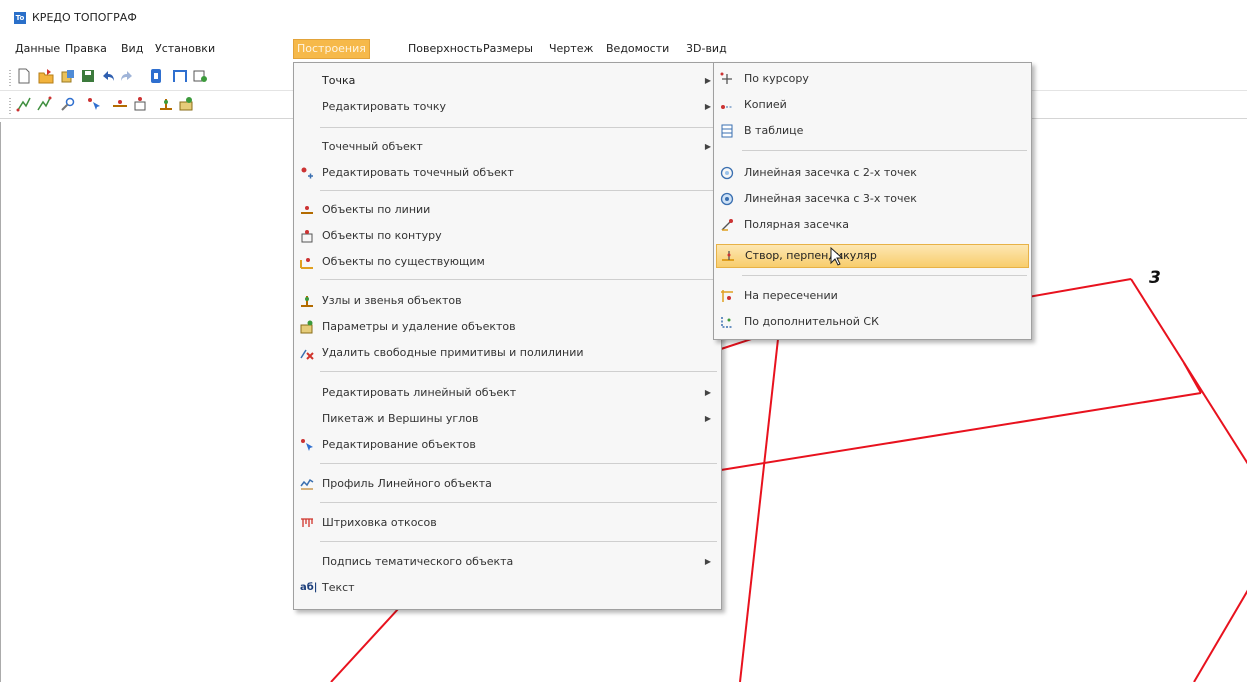 This screenshot has width=1247, height=682. I want to click on polyline-edit-icon, so click(44, 104).